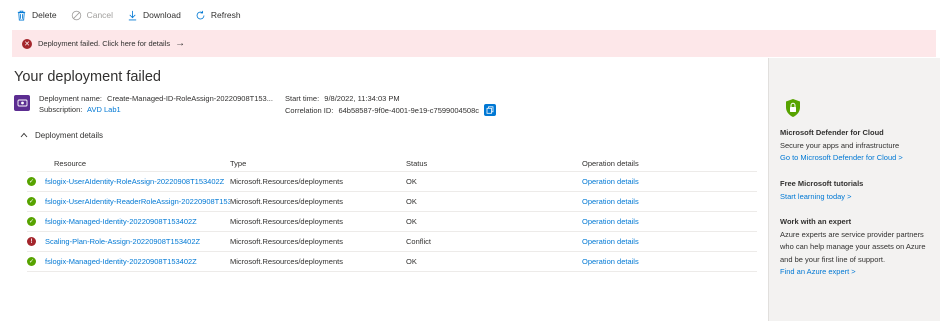 This screenshot has width=940, height=321. Describe the element at coordinates (31, 241) in the screenshot. I see `error-status-icon: !` at that location.